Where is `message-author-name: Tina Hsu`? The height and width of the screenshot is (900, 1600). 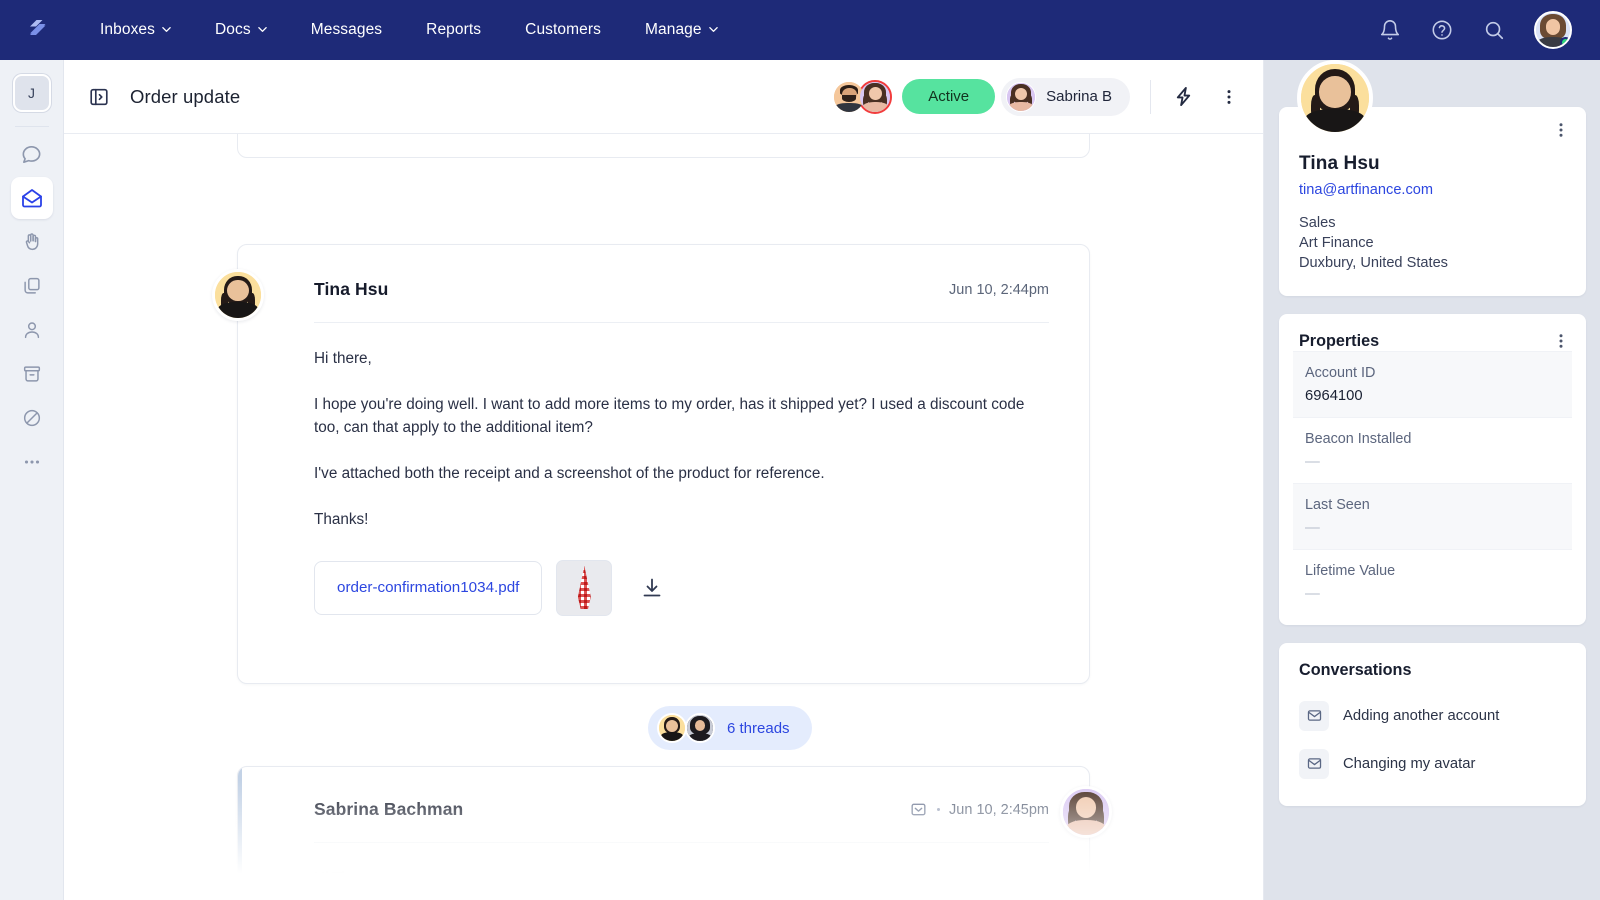 message-author-name: Tina Hsu is located at coordinates (351, 289).